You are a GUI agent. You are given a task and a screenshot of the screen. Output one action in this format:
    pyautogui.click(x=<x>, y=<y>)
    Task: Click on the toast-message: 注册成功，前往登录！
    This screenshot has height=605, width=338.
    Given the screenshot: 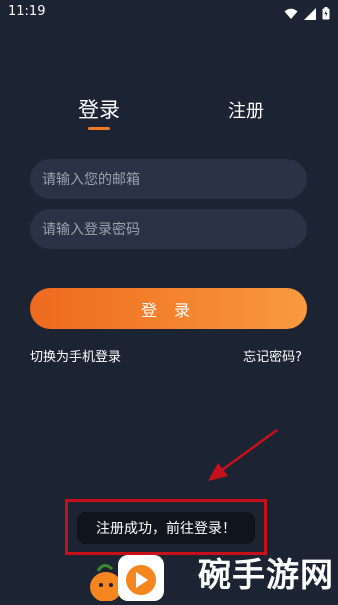 What is the action you would take?
    pyautogui.click(x=166, y=528)
    